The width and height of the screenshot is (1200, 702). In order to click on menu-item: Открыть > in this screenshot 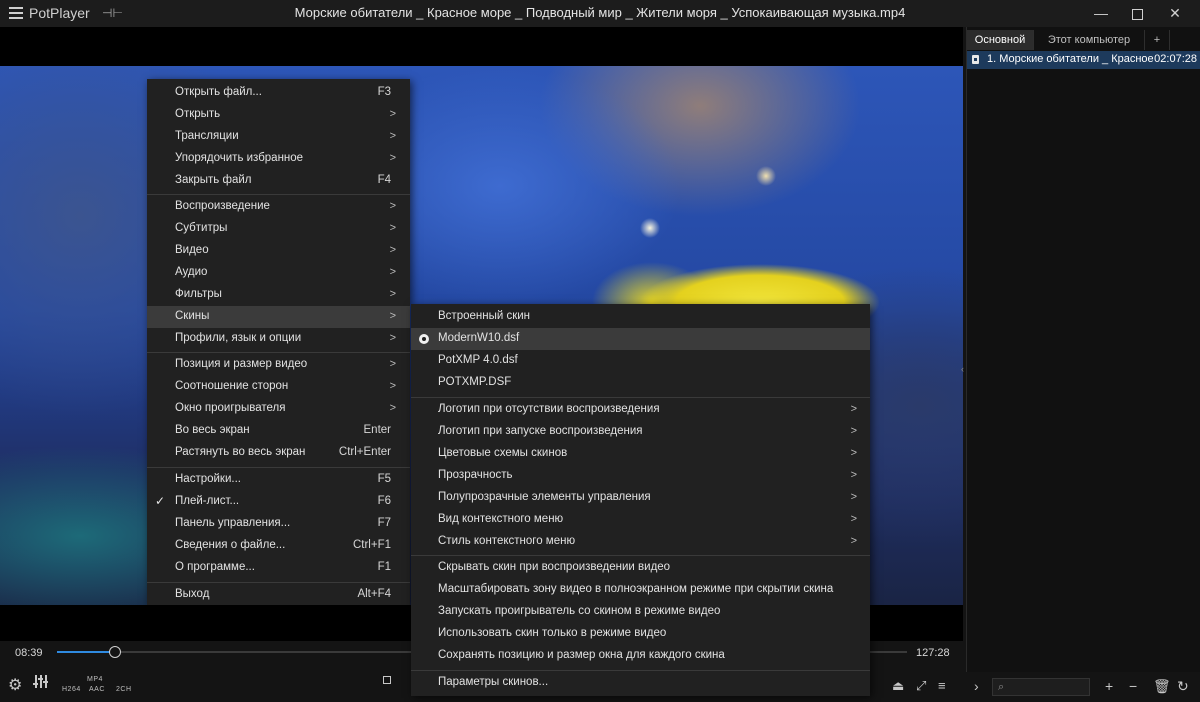, I will do `click(278, 115)`.